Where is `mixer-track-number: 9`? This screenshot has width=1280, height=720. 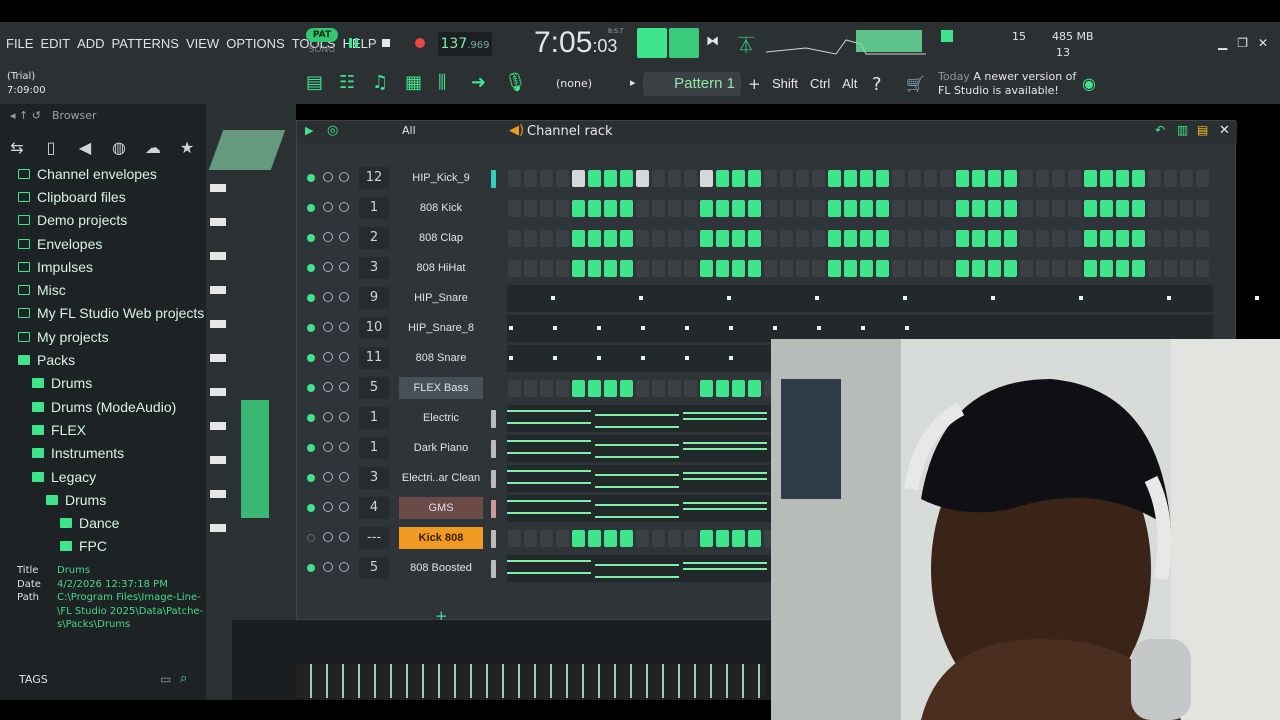
mixer-track-number: 9 is located at coordinates (374, 298).